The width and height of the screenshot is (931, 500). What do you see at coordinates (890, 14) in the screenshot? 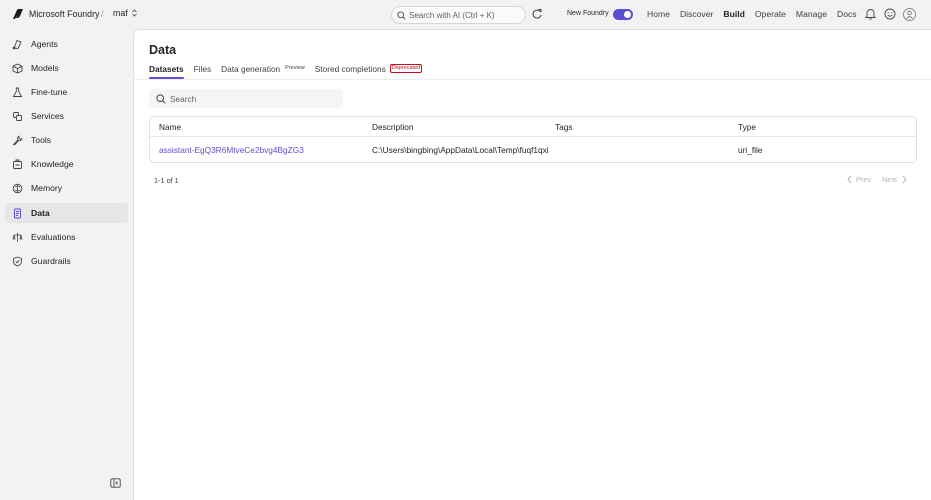
I see `feedback-smile-icon` at bounding box center [890, 14].